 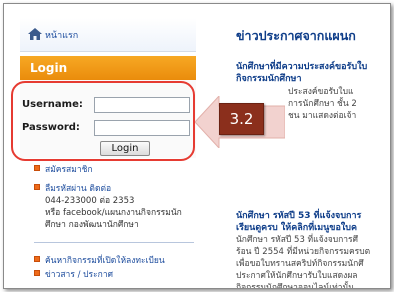 I want to click on login-highlight-circle, so click(x=103, y=121).